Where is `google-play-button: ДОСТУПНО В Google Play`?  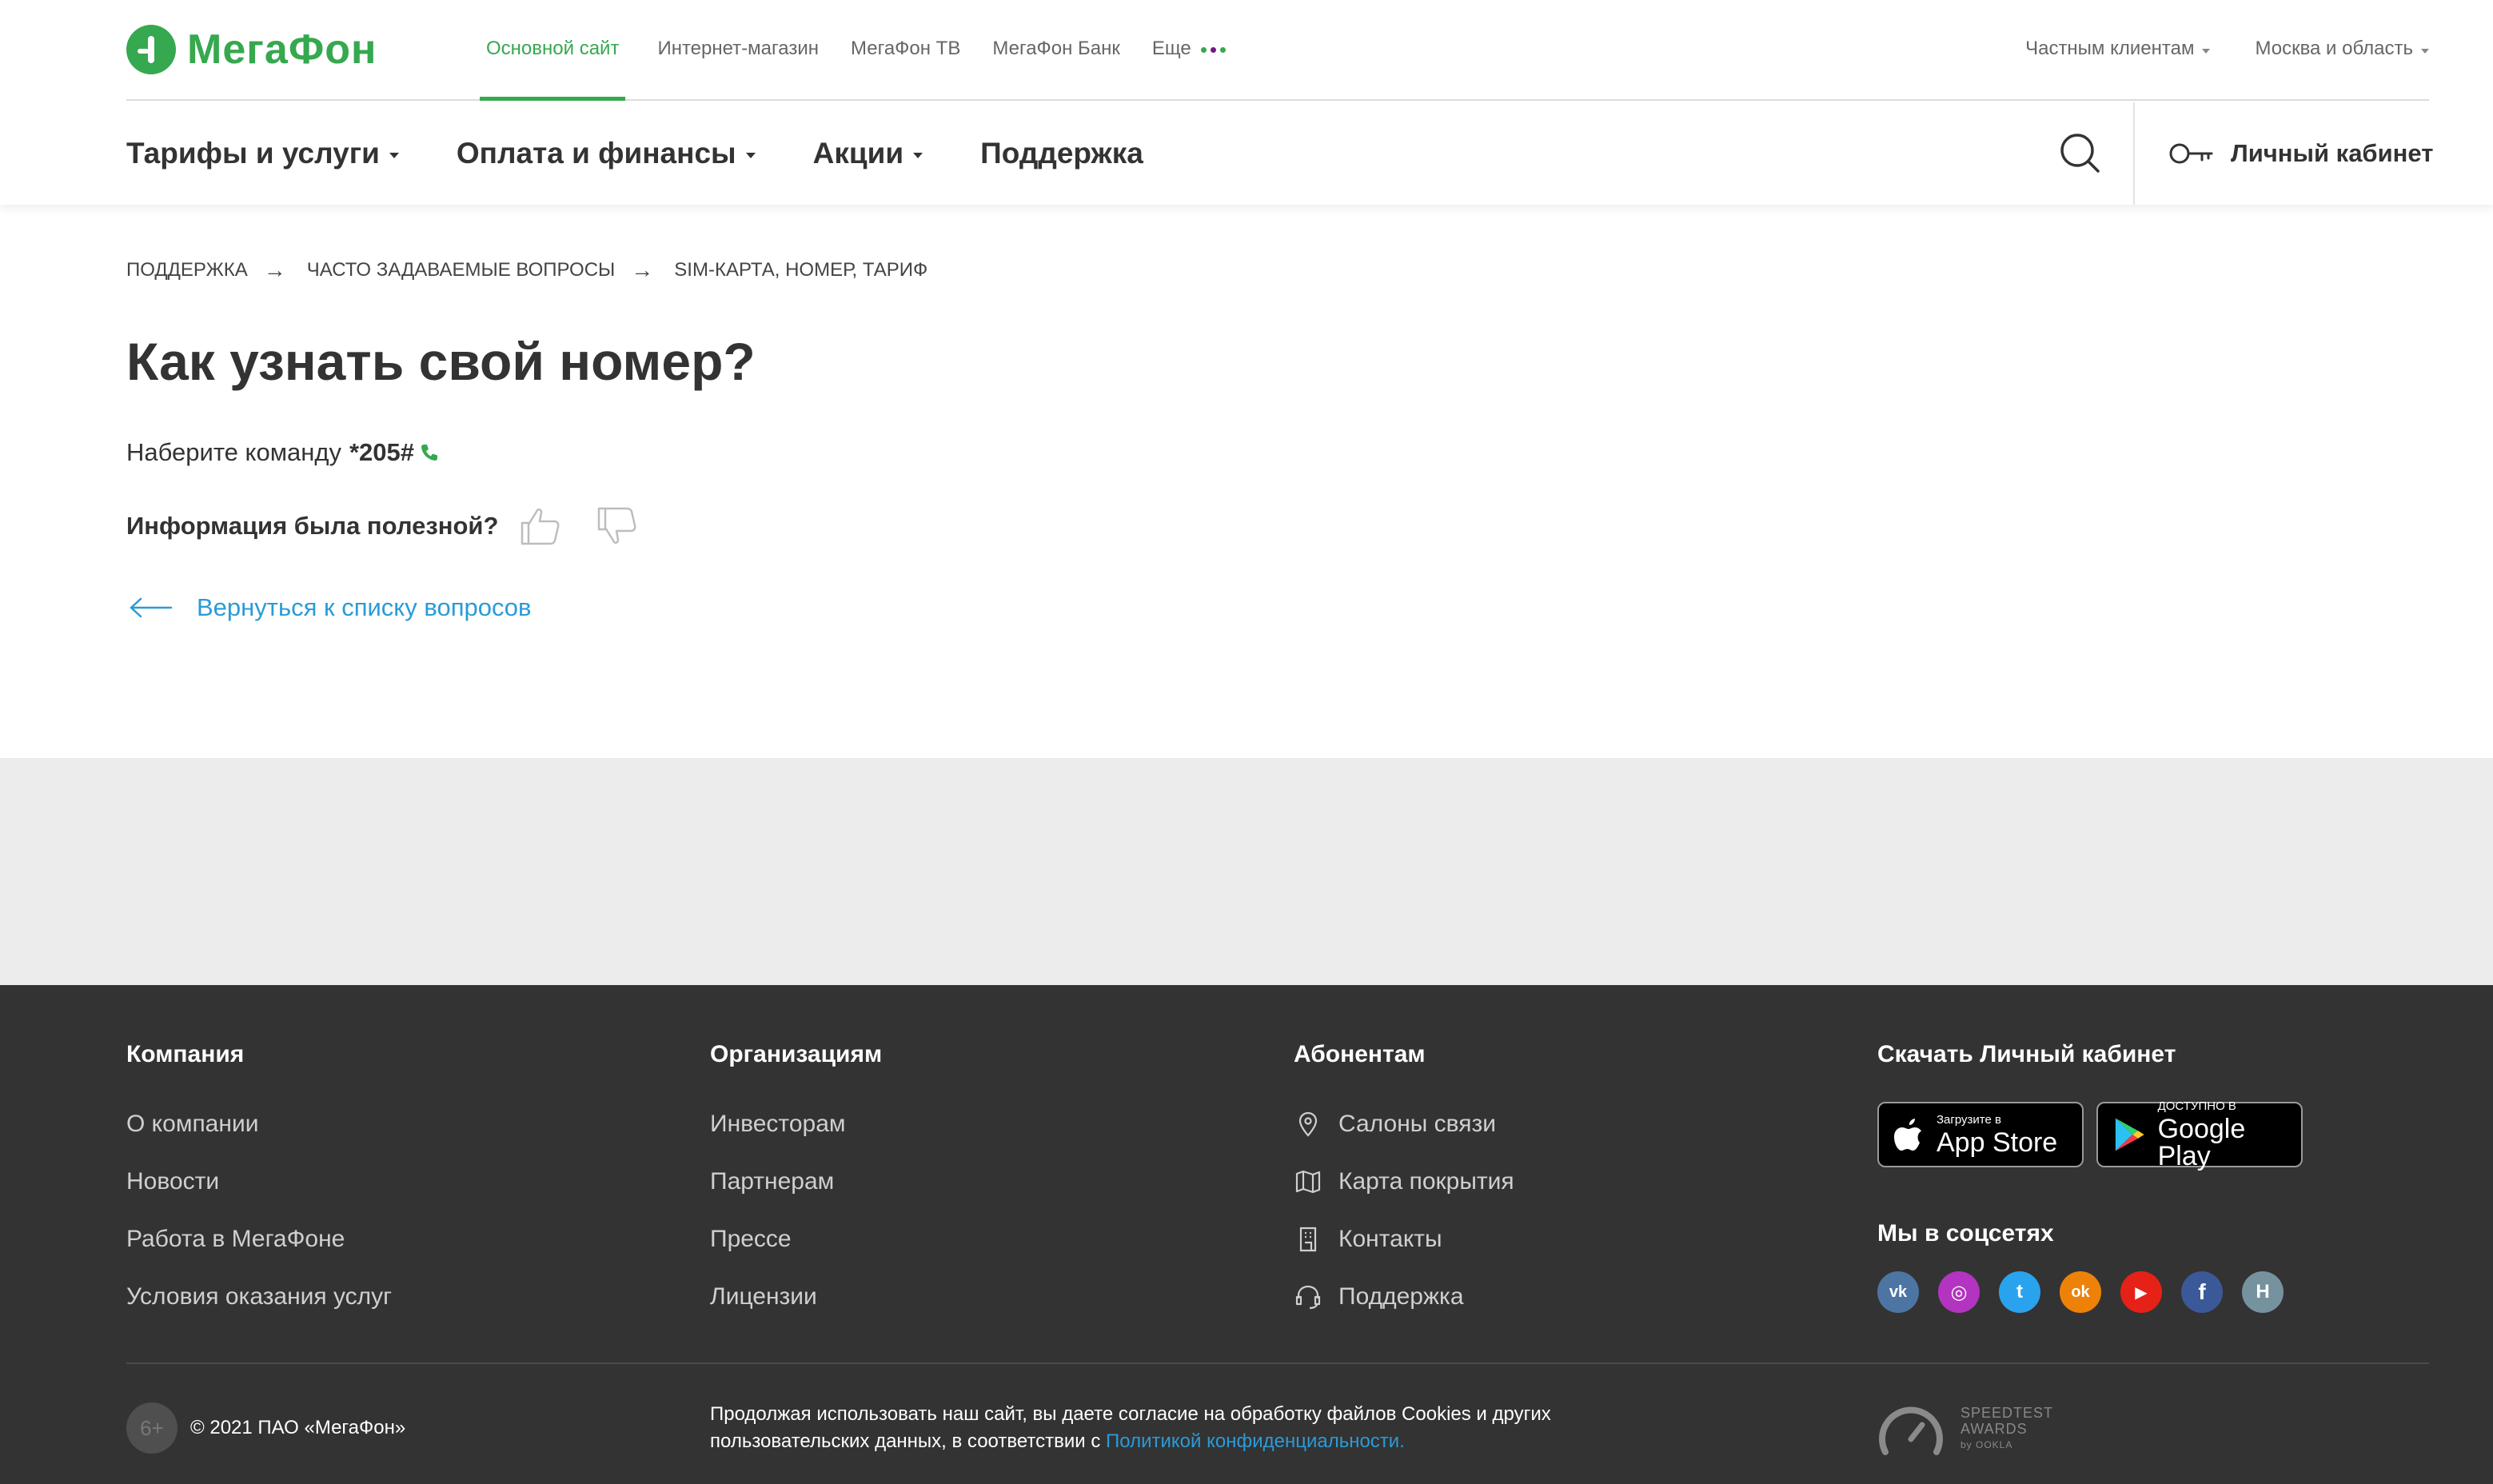
google-play-button: ДОСТУПНО В Google Play is located at coordinates (2199, 1135).